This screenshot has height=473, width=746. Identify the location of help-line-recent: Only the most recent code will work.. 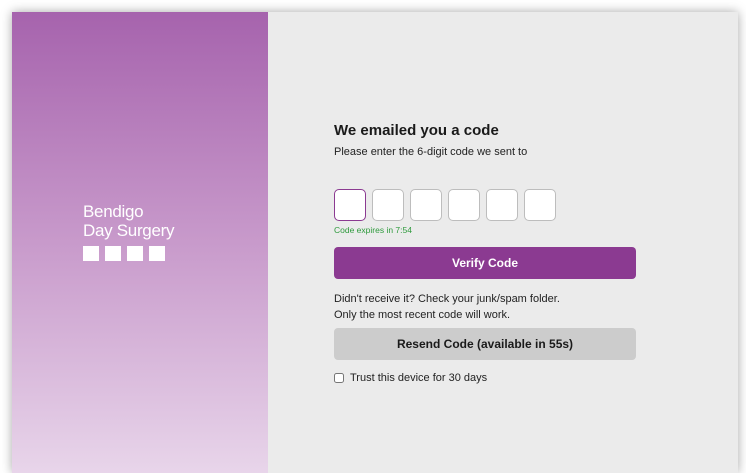
(422, 315).